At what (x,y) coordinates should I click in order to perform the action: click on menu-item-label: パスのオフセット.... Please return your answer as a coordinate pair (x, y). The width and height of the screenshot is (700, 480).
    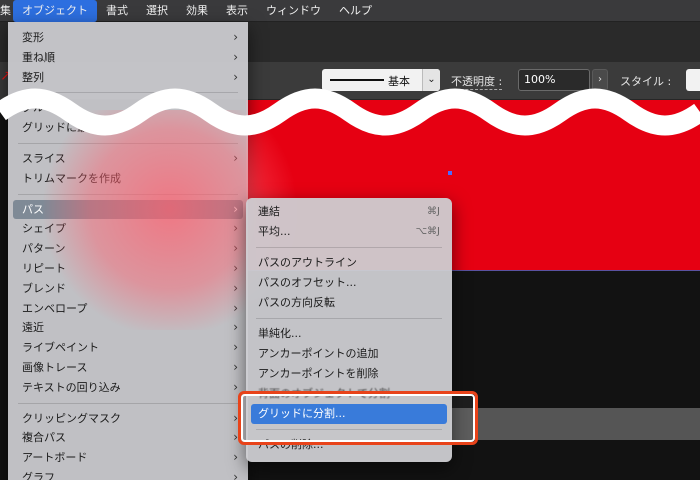
    Looking at the image, I should click on (307, 282).